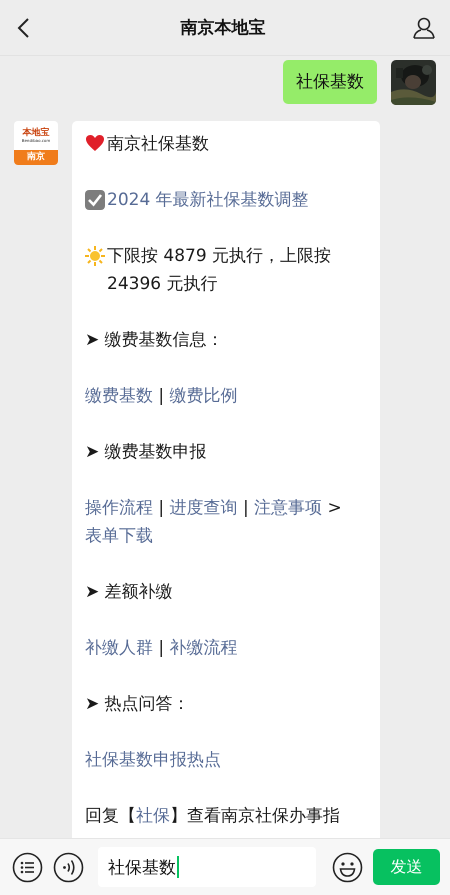 The image size is (450, 895). Describe the element at coordinates (95, 256) in the screenshot. I see `sun-icon` at that location.